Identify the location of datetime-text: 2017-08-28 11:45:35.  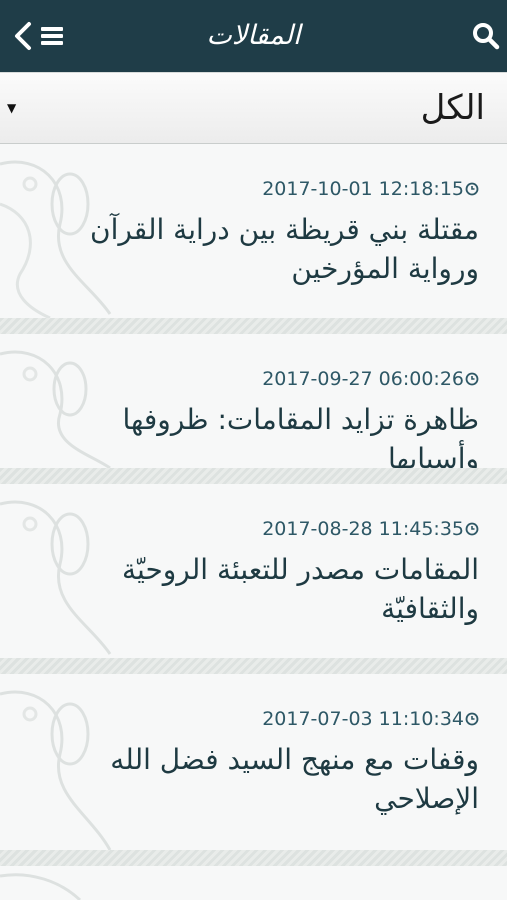
(363, 529).